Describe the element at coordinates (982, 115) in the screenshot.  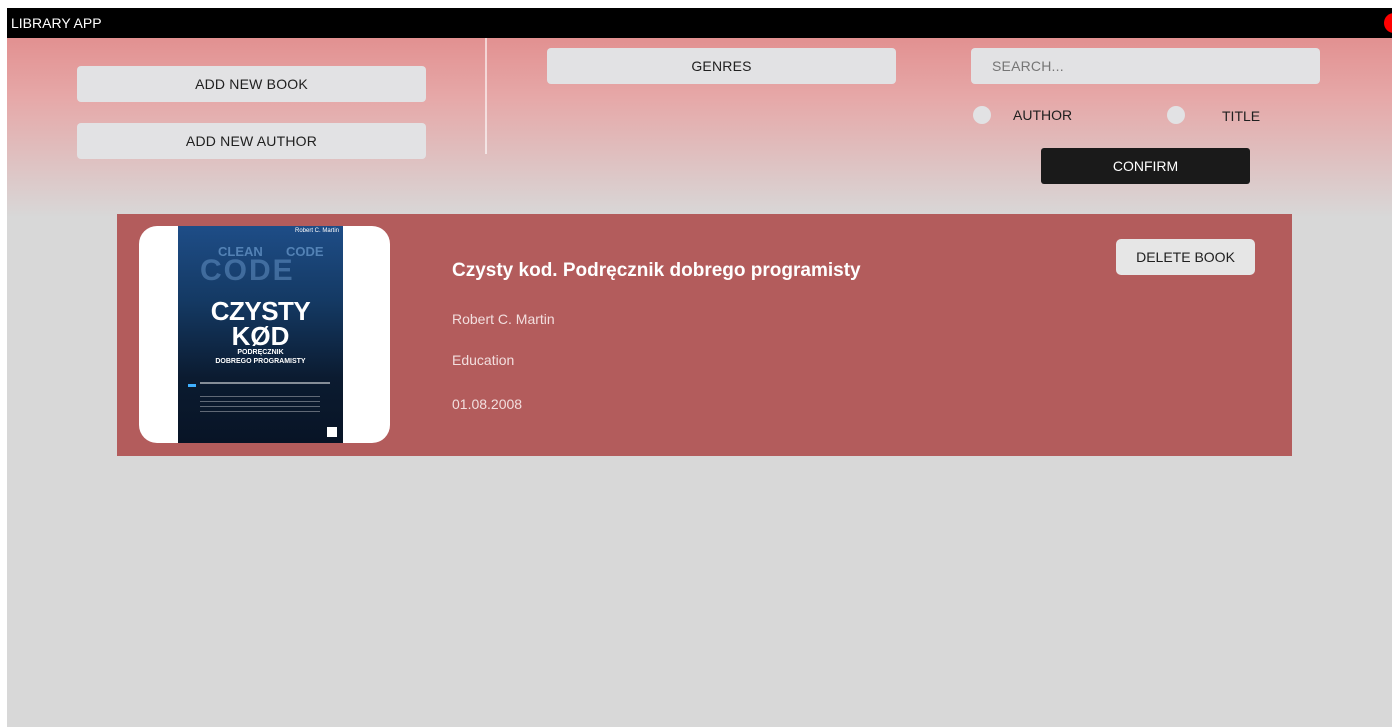
I see `author-radio` at that location.